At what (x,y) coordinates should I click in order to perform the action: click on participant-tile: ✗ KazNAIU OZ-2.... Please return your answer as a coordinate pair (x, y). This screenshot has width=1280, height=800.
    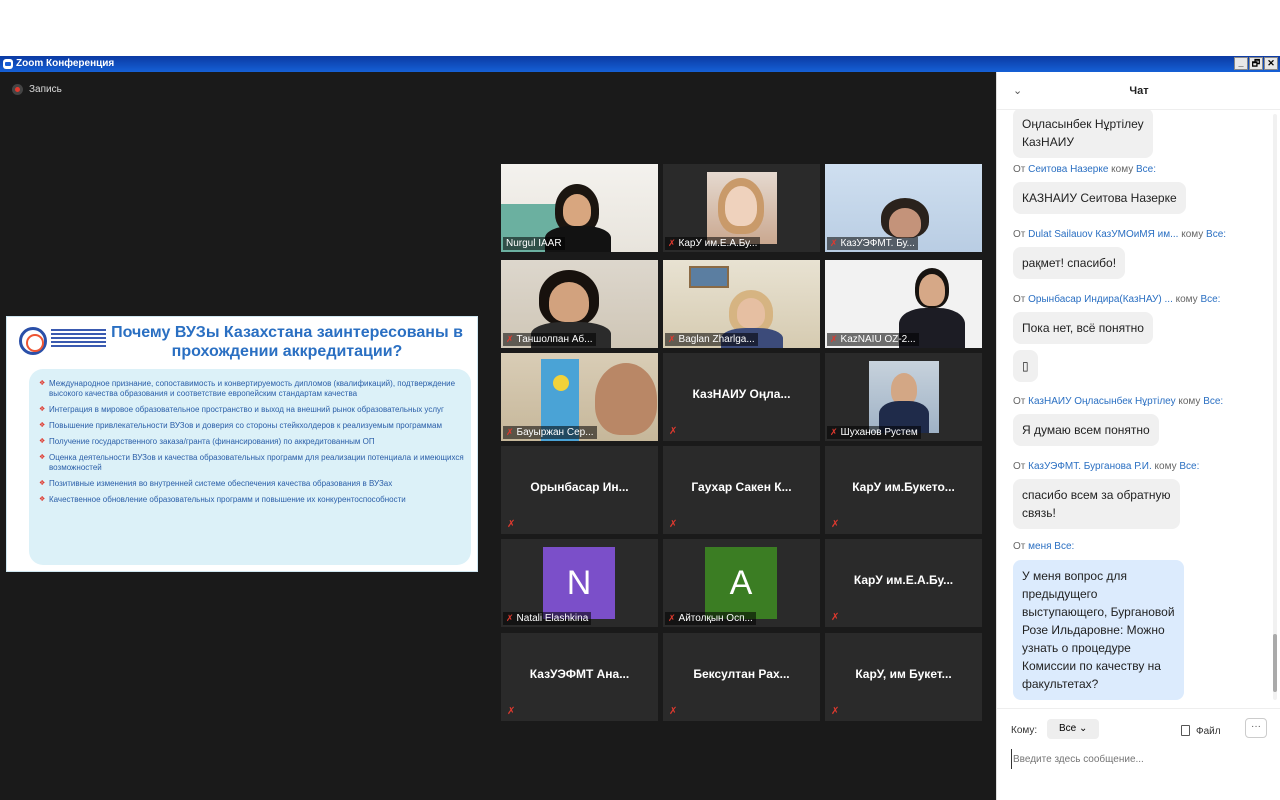
    Looking at the image, I should click on (903, 304).